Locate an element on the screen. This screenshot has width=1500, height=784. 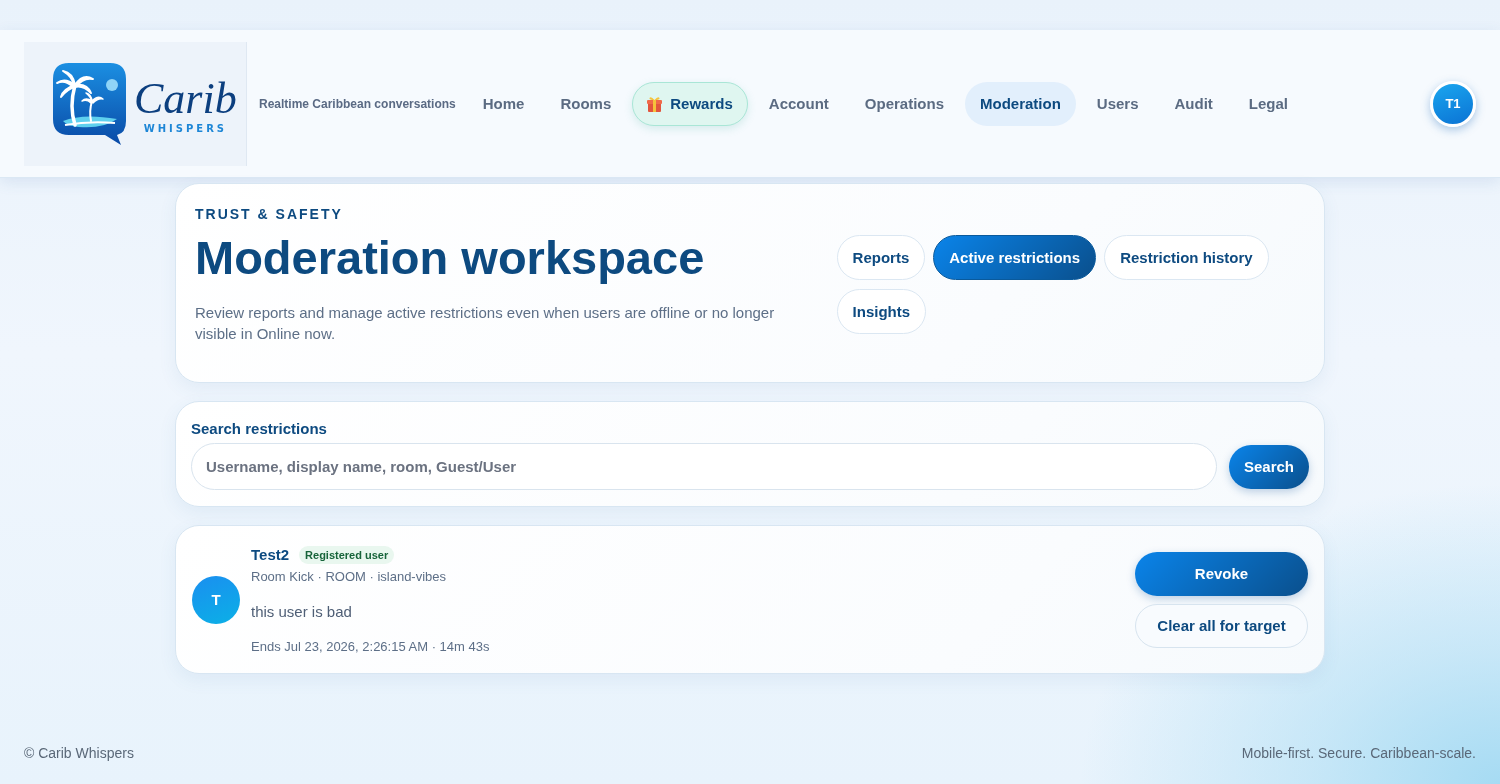
tab: Reports is located at coordinates (881, 257).